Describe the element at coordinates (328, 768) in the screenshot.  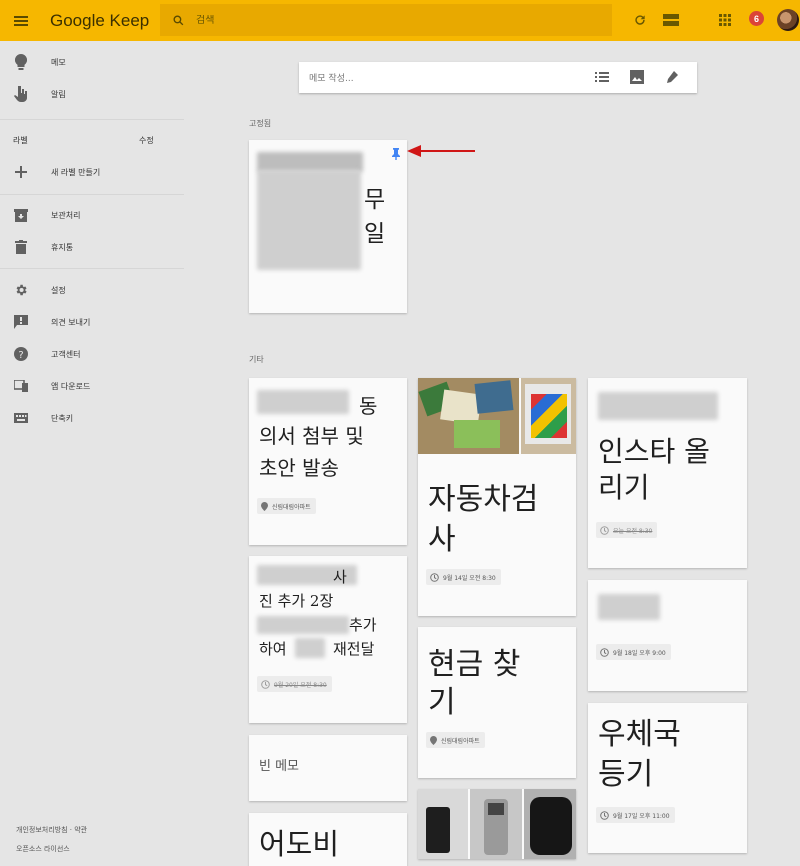
I see `note-card: 빈 메모` at that location.